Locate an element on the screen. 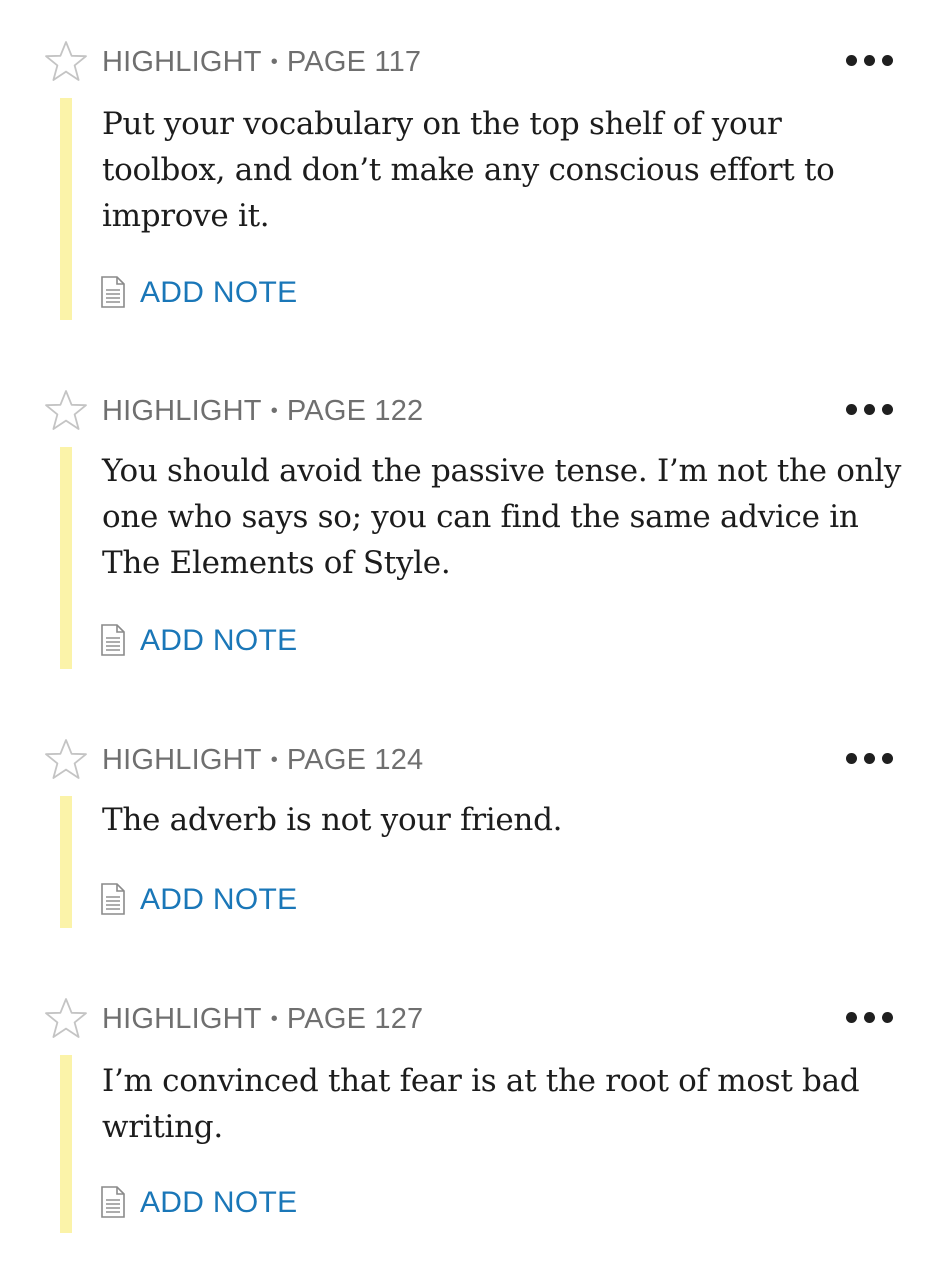 The image size is (948, 1280). highlight-location: HIGHLIGHT • PAGE 124 is located at coordinates (262, 760).